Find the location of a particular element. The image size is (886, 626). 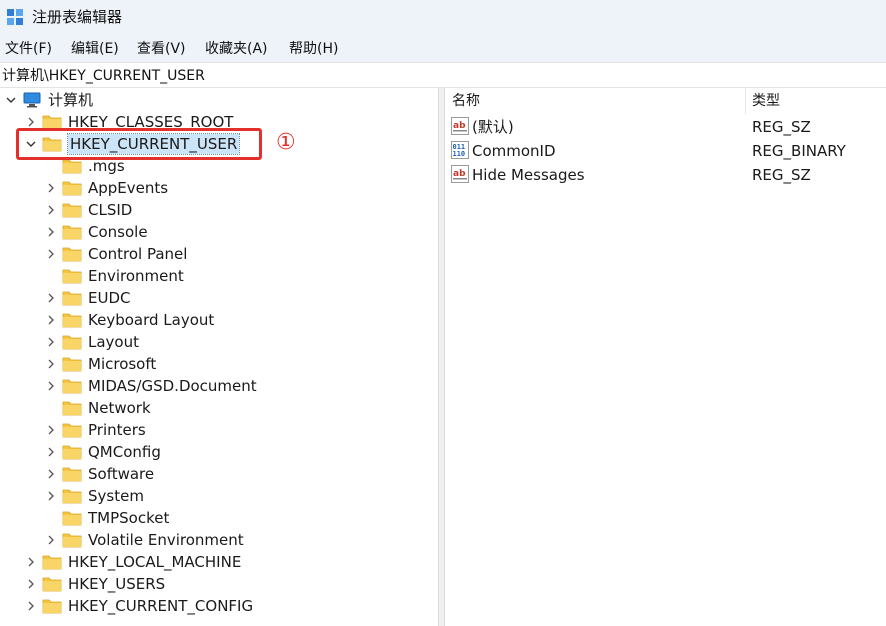

tree-node-hkey-users: HKEY_USERS is located at coordinates (94, 584).